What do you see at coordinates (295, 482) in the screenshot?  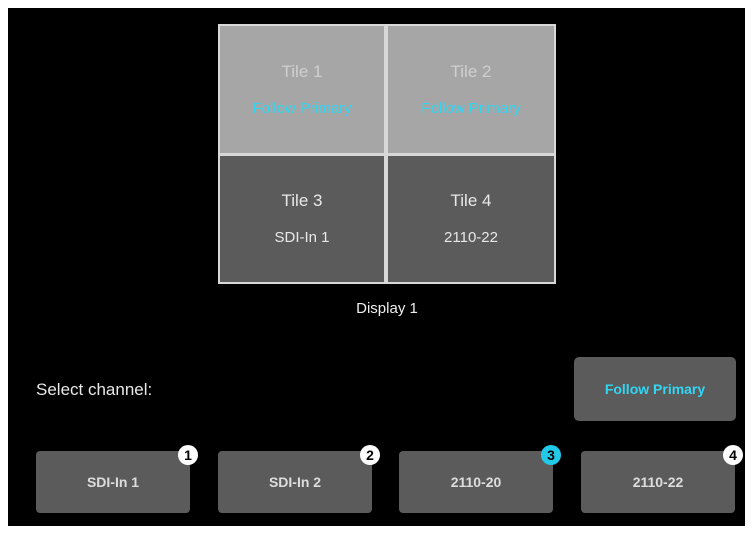 I see `channel-label: SDI-In 2` at bounding box center [295, 482].